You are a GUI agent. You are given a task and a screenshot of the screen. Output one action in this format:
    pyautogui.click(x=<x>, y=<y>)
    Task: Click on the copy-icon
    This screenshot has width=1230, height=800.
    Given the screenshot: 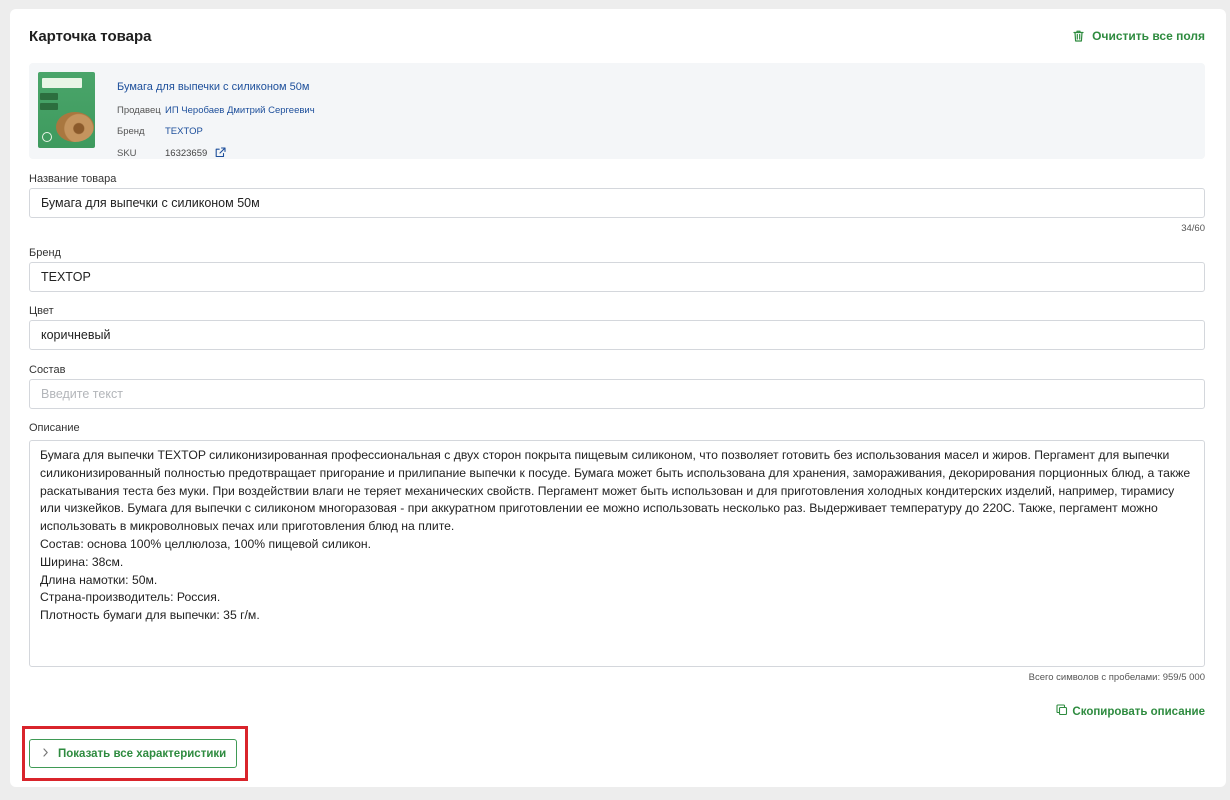 What is the action you would take?
    pyautogui.click(x=1062, y=711)
    